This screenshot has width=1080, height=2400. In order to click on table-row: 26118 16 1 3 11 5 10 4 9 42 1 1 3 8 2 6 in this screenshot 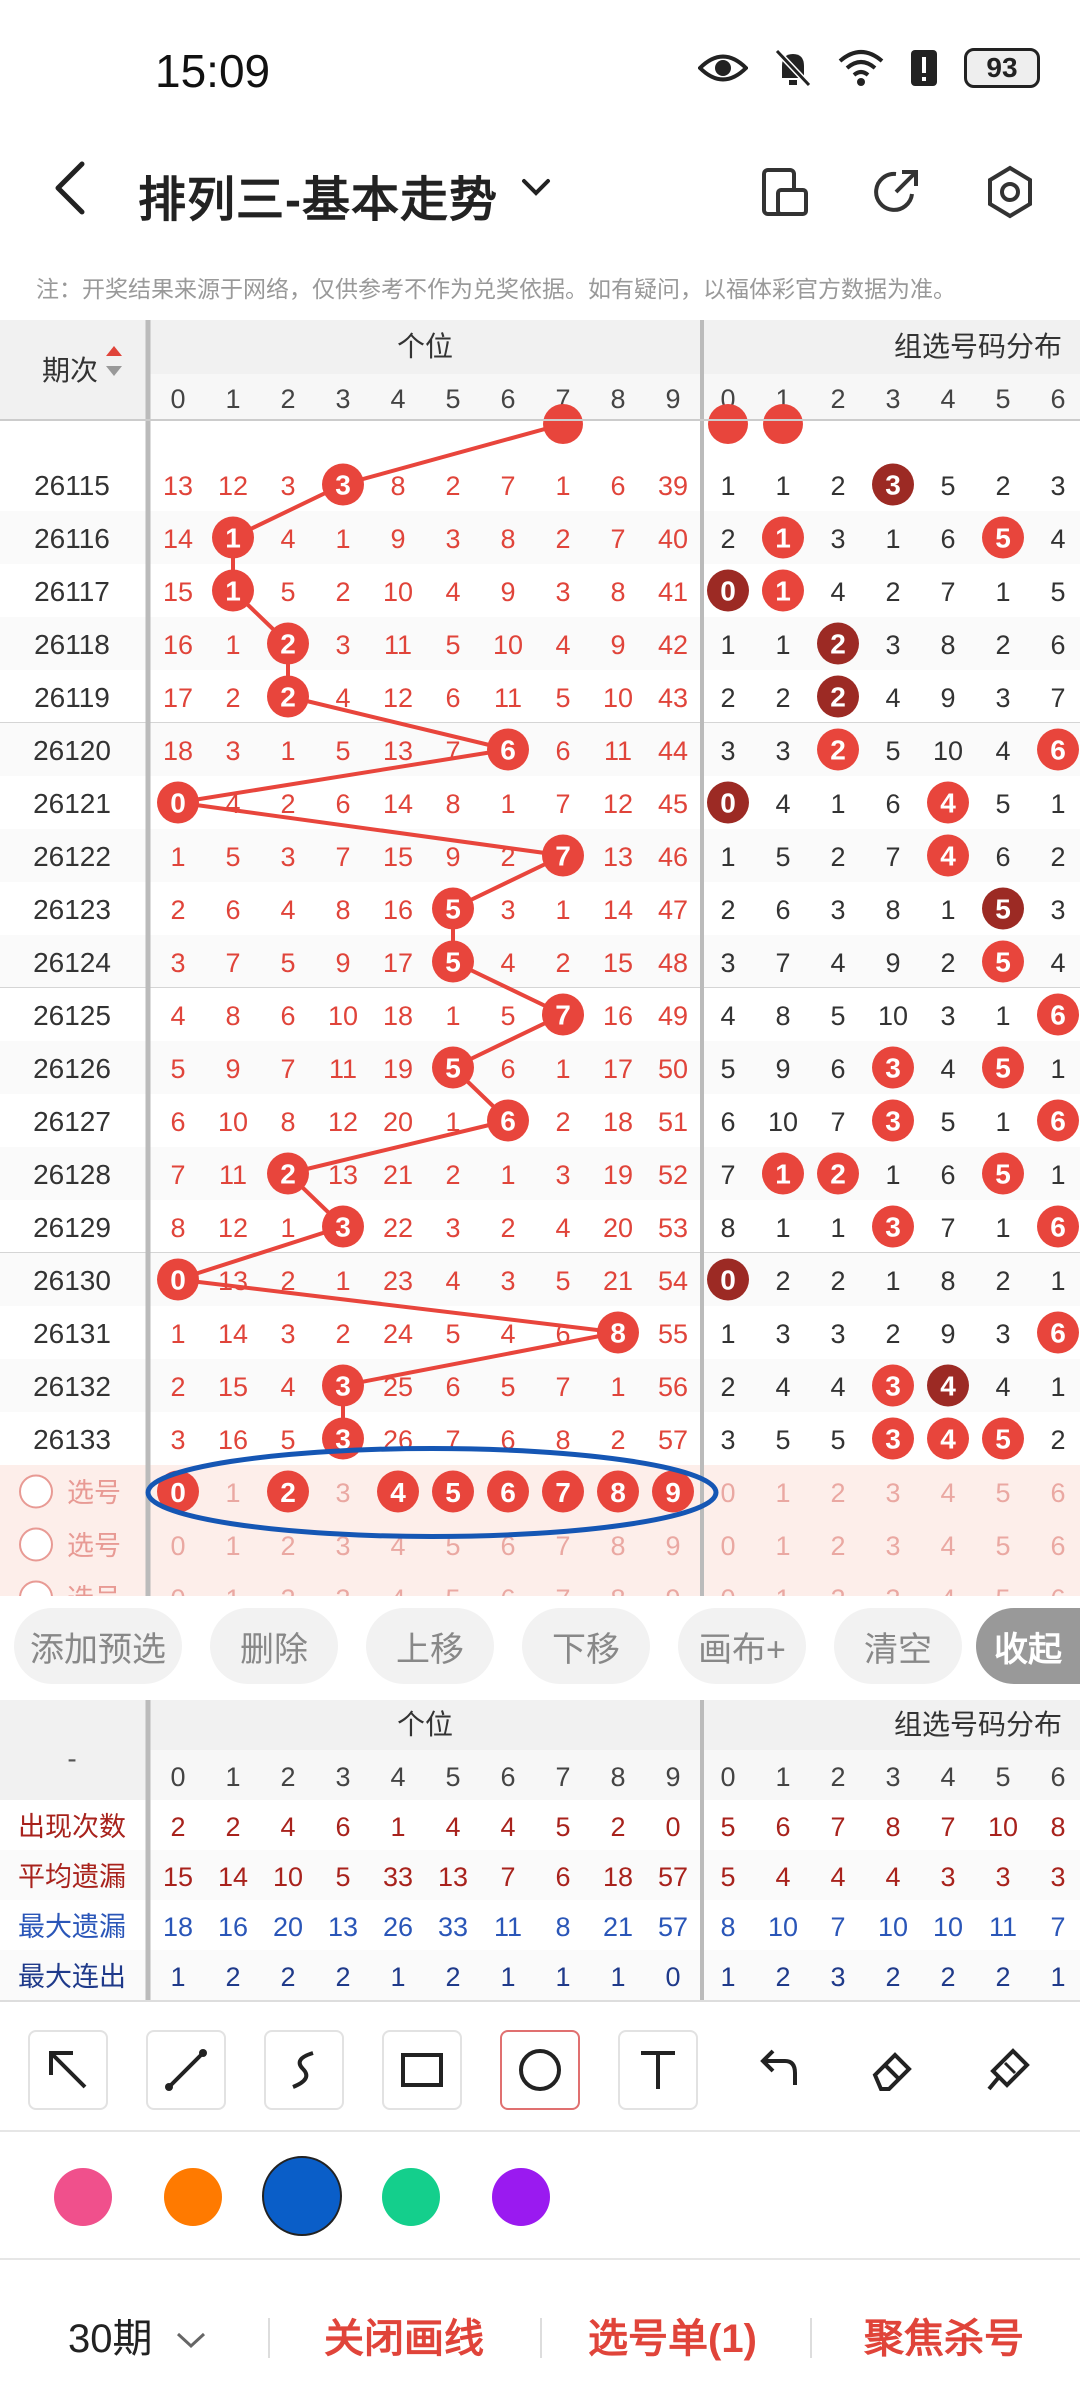, I will do `click(540, 643)`.